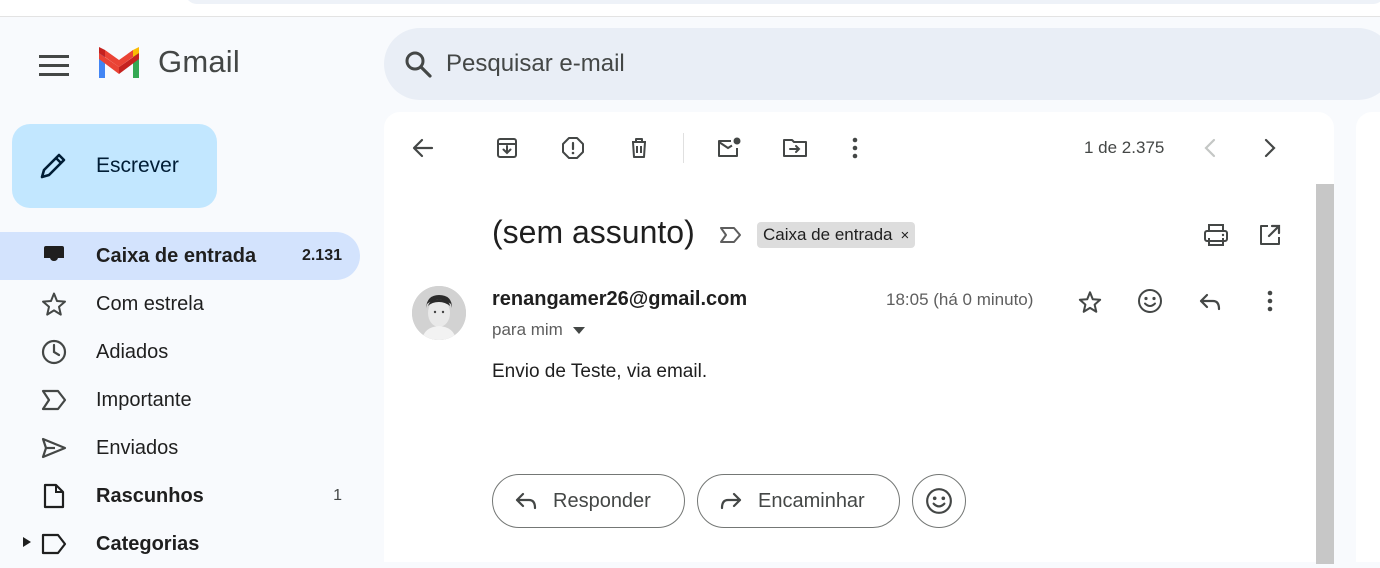 The width and height of the screenshot is (1380, 568). I want to click on archive-icon, so click(507, 148).